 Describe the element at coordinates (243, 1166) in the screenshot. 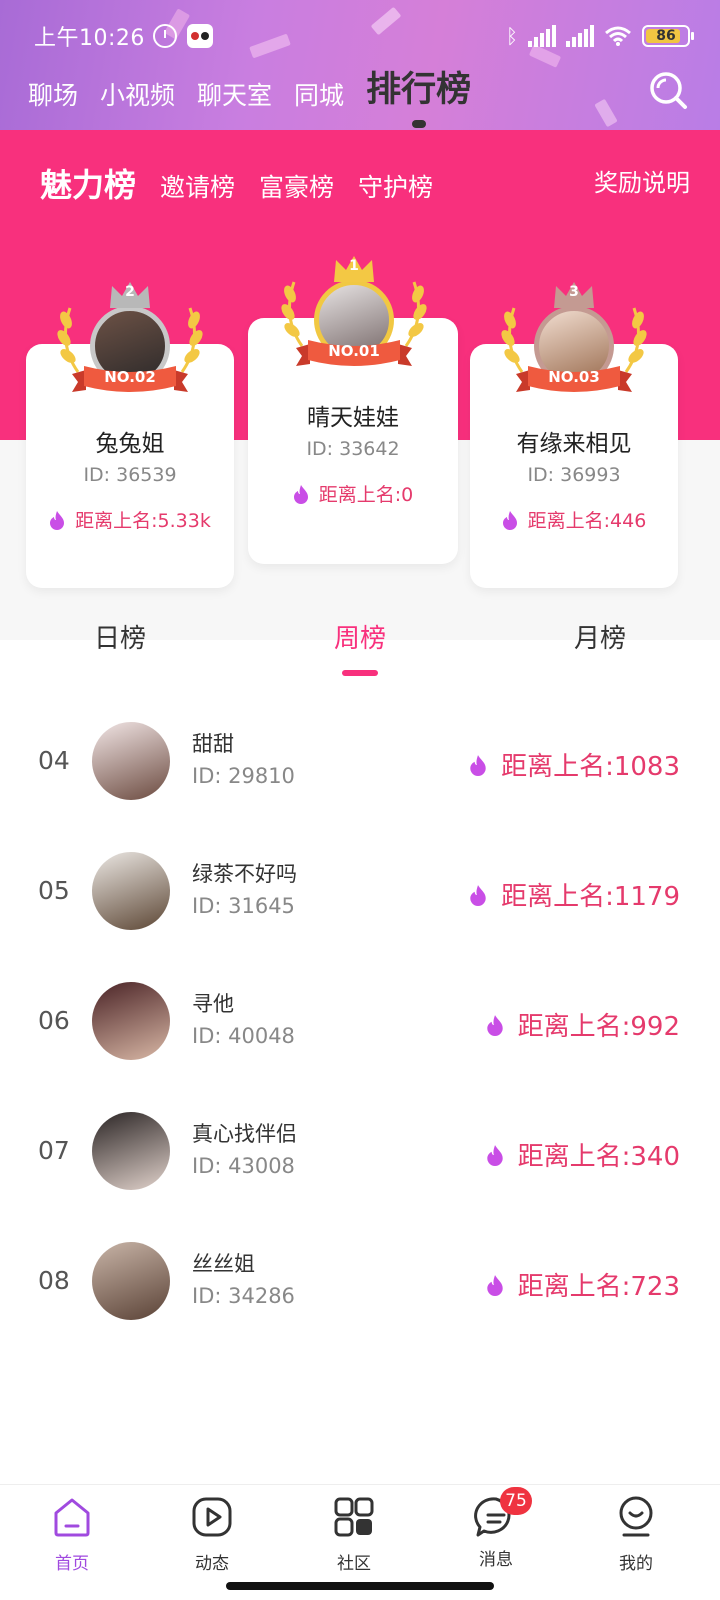

I see `user-id: ID: 43008` at that location.